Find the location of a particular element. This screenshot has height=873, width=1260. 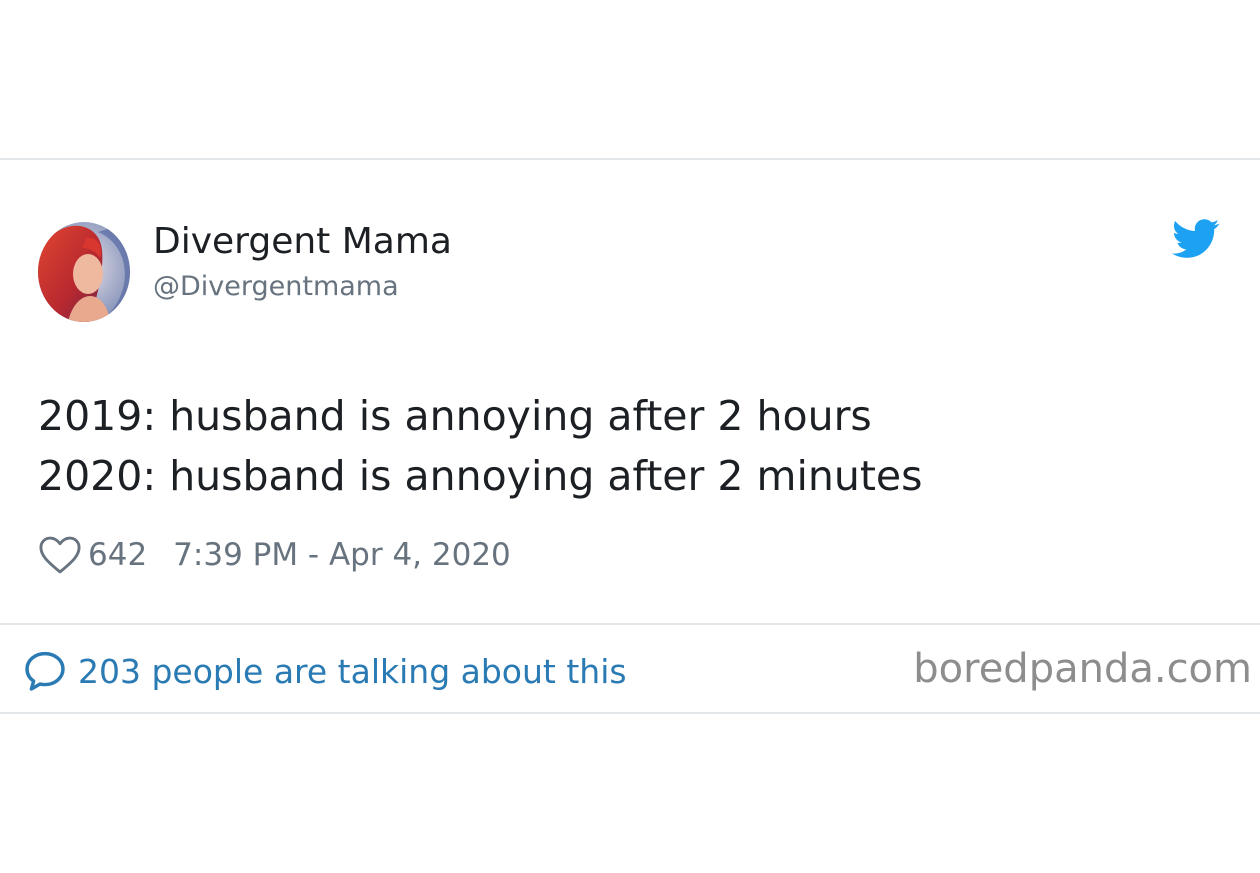

timestamp: 7:39 PM - Apr 4, 2020 is located at coordinates (342, 555).